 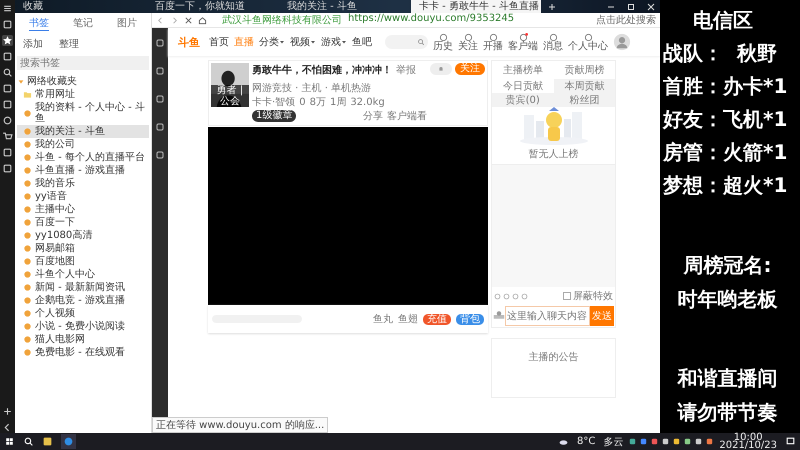 I want to click on nav-tool: 开播, so click(x=493, y=42).